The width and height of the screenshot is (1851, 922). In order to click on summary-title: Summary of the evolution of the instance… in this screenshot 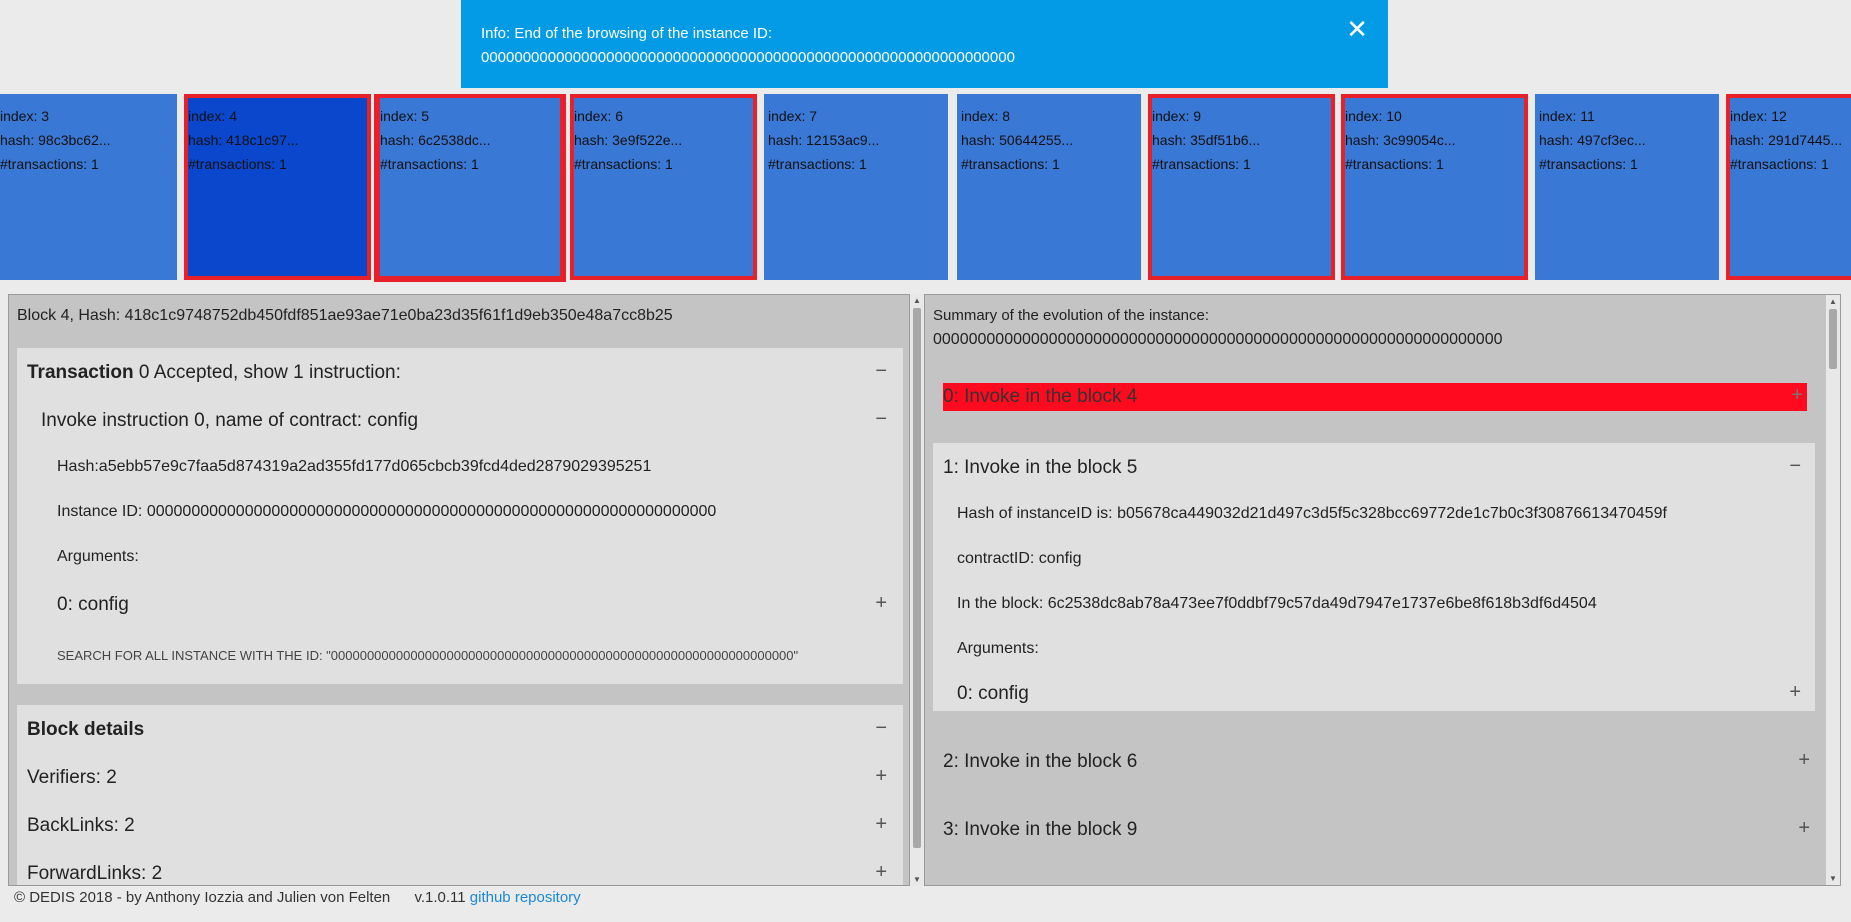, I will do `click(1071, 315)`.